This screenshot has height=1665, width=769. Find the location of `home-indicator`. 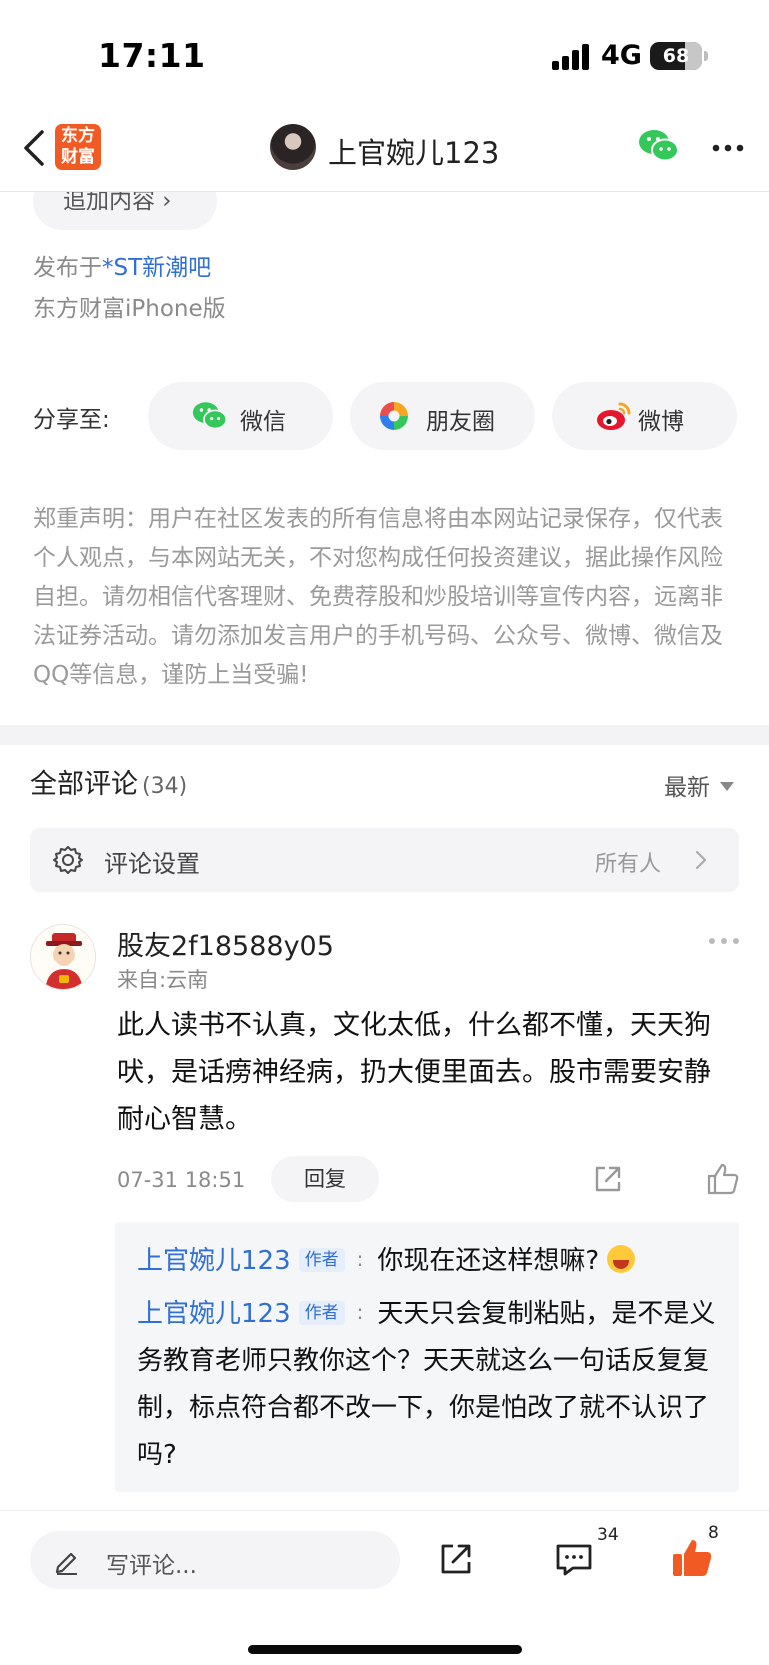

home-indicator is located at coordinates (385, 1649).